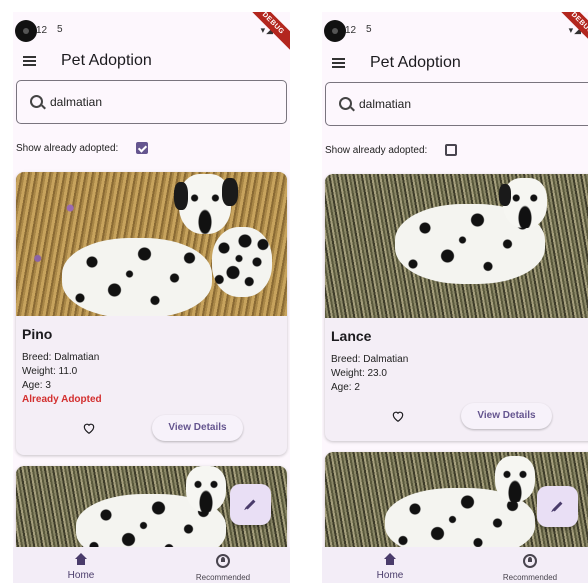 Image resolution: width=588 pixels, height=583 pixels. What do you see at coordinates (36, 385) in the screenshot?
I see `pet-age: Age: 3` at bounding box center [36, 385].